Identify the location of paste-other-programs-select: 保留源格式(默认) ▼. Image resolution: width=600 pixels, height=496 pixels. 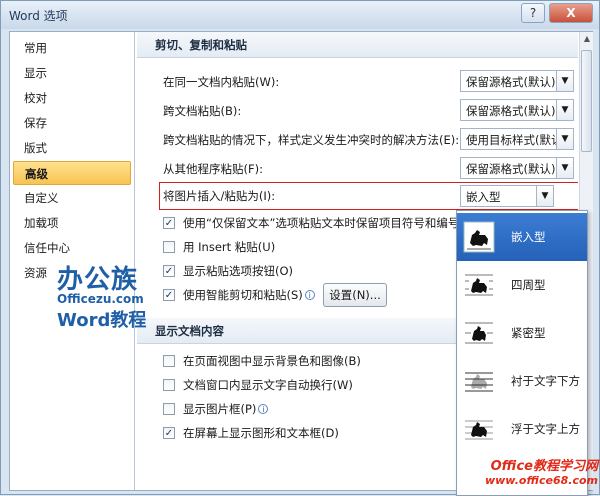
(517, 168).